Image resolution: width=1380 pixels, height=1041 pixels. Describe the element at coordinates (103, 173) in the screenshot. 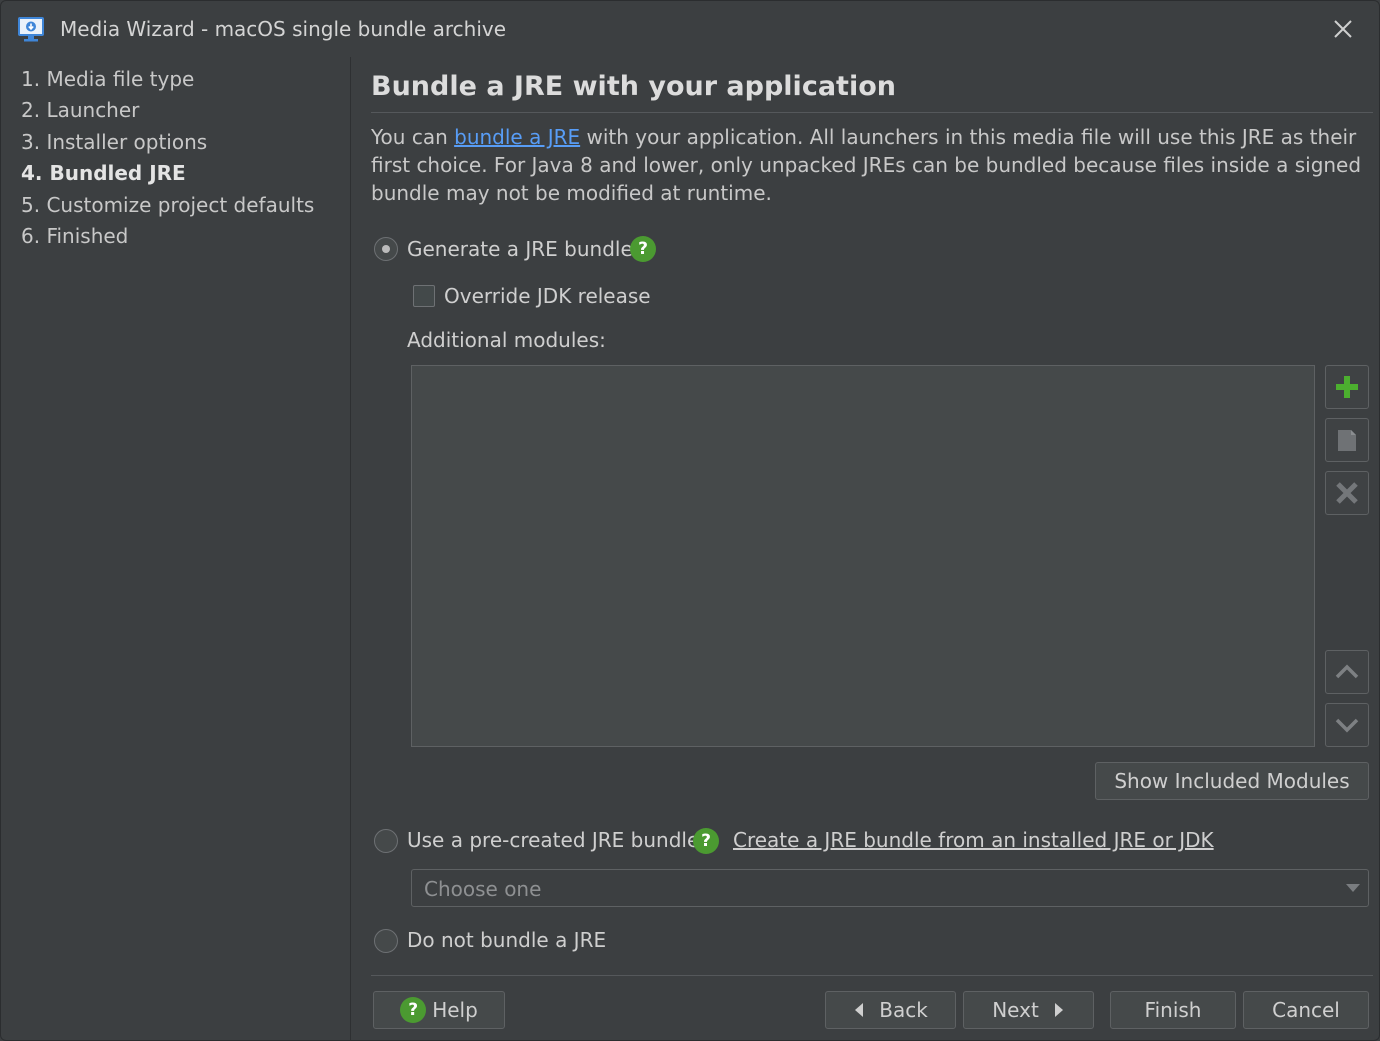

I see `step-bundled-jre: 4. Bundled JRE` at that location.